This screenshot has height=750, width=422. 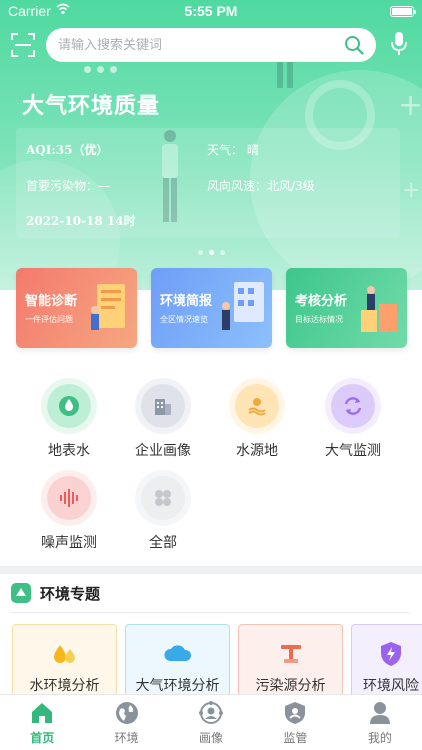 I want to click on tab-label: 首页, so click(x=42, y=738).